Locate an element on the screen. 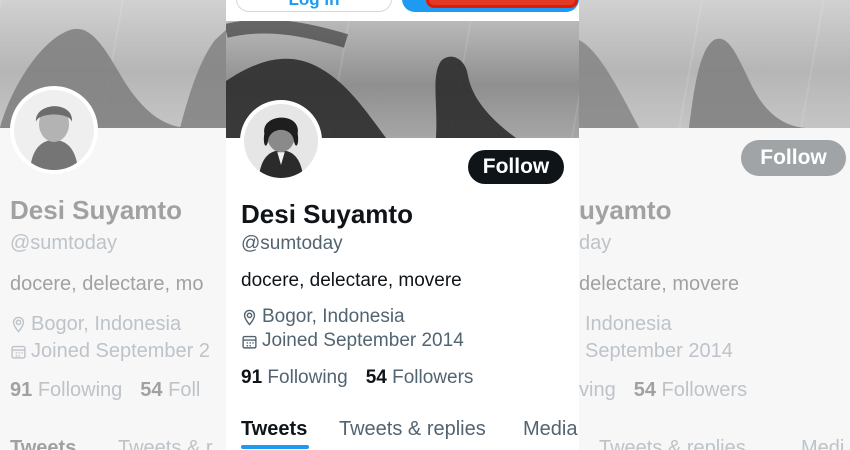 Image resolution: width=850 pixels, height=450 pixels. tab-media: Media is located at coordinates (550, 429).